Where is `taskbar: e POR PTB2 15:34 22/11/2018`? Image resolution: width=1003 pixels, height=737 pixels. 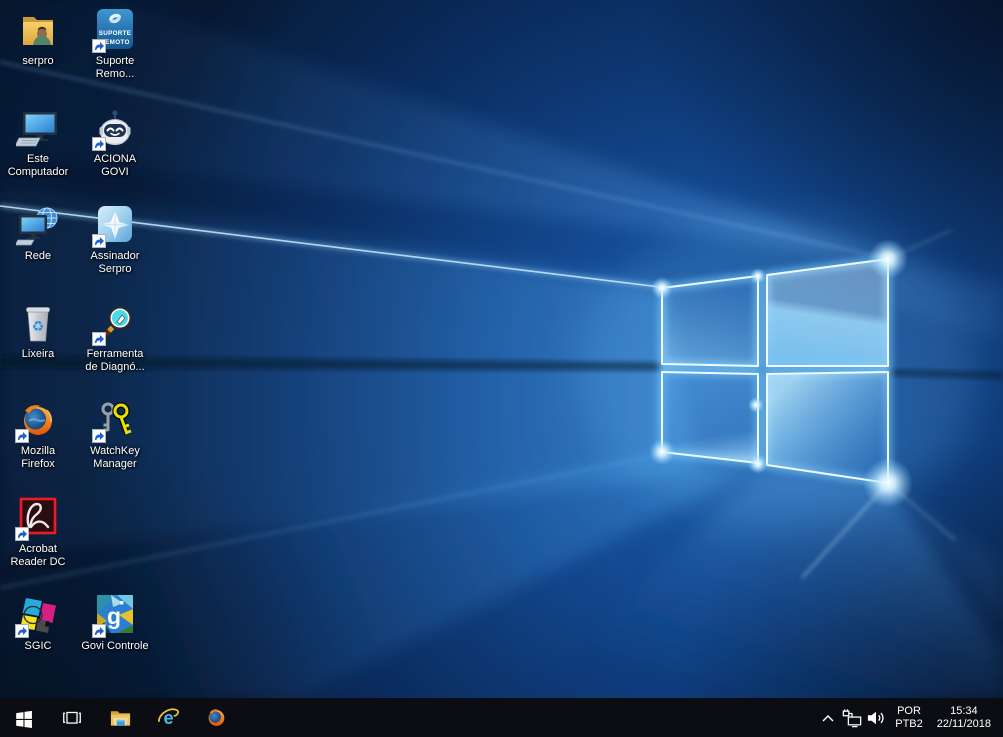
taskbar: e POR PTB2 15:34 22/11/2018 is located at coordinates (501, 717).